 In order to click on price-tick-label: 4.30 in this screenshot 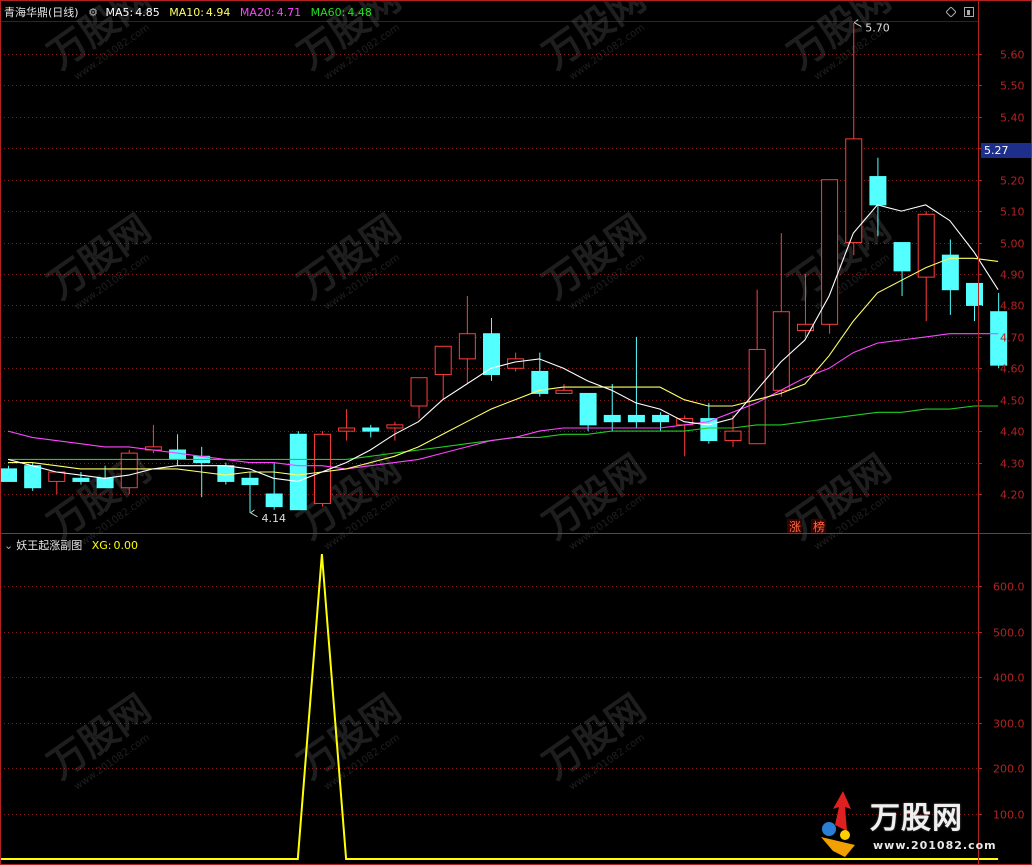, I will do `click(1012, 464)`.